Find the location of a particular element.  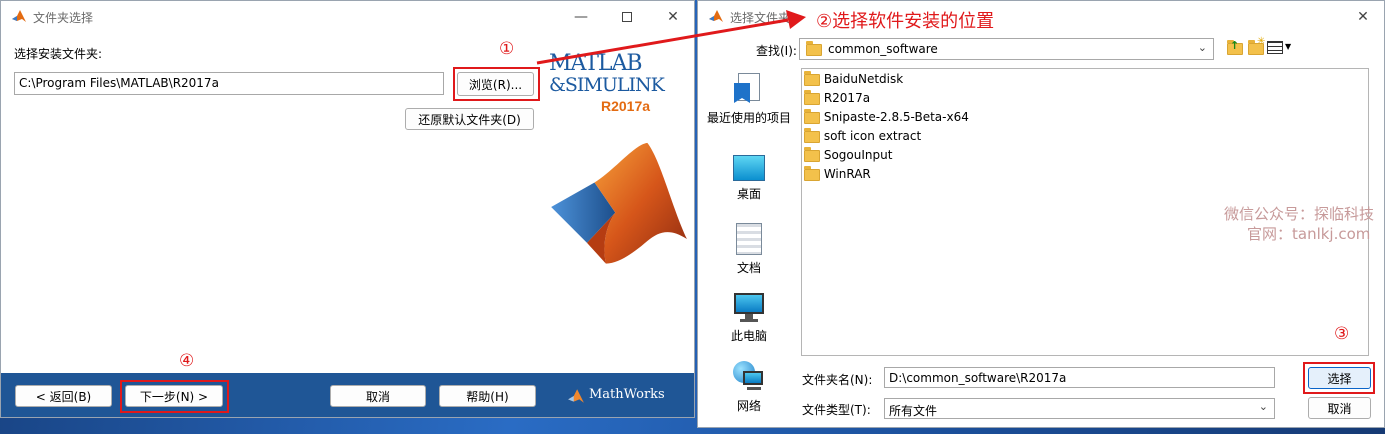

install-folder-label: 选择安装文件夹: is located at coordinates (58, 54).